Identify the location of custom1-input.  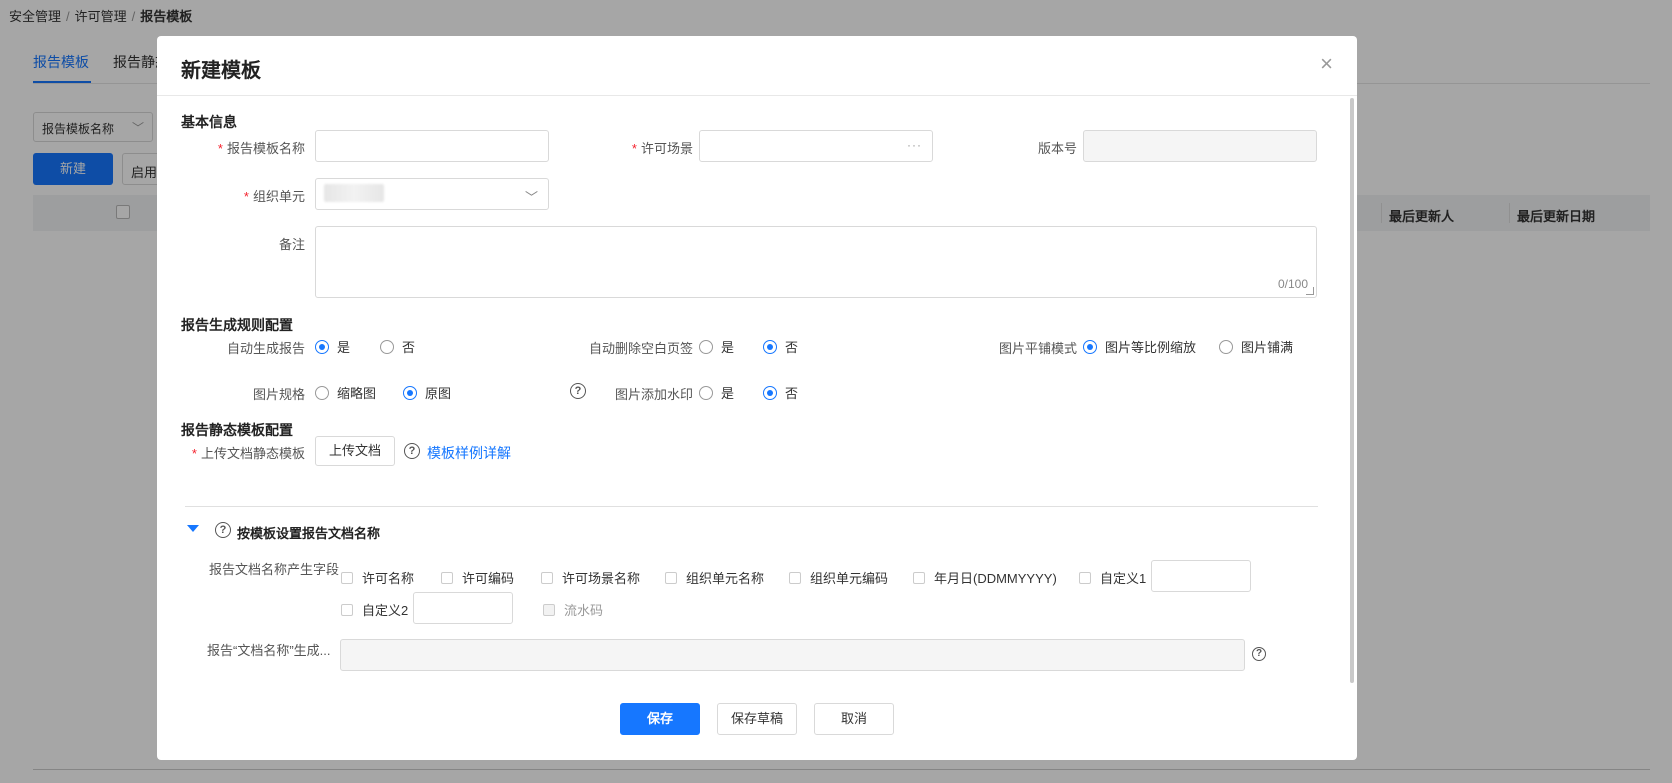
(1201, 576).